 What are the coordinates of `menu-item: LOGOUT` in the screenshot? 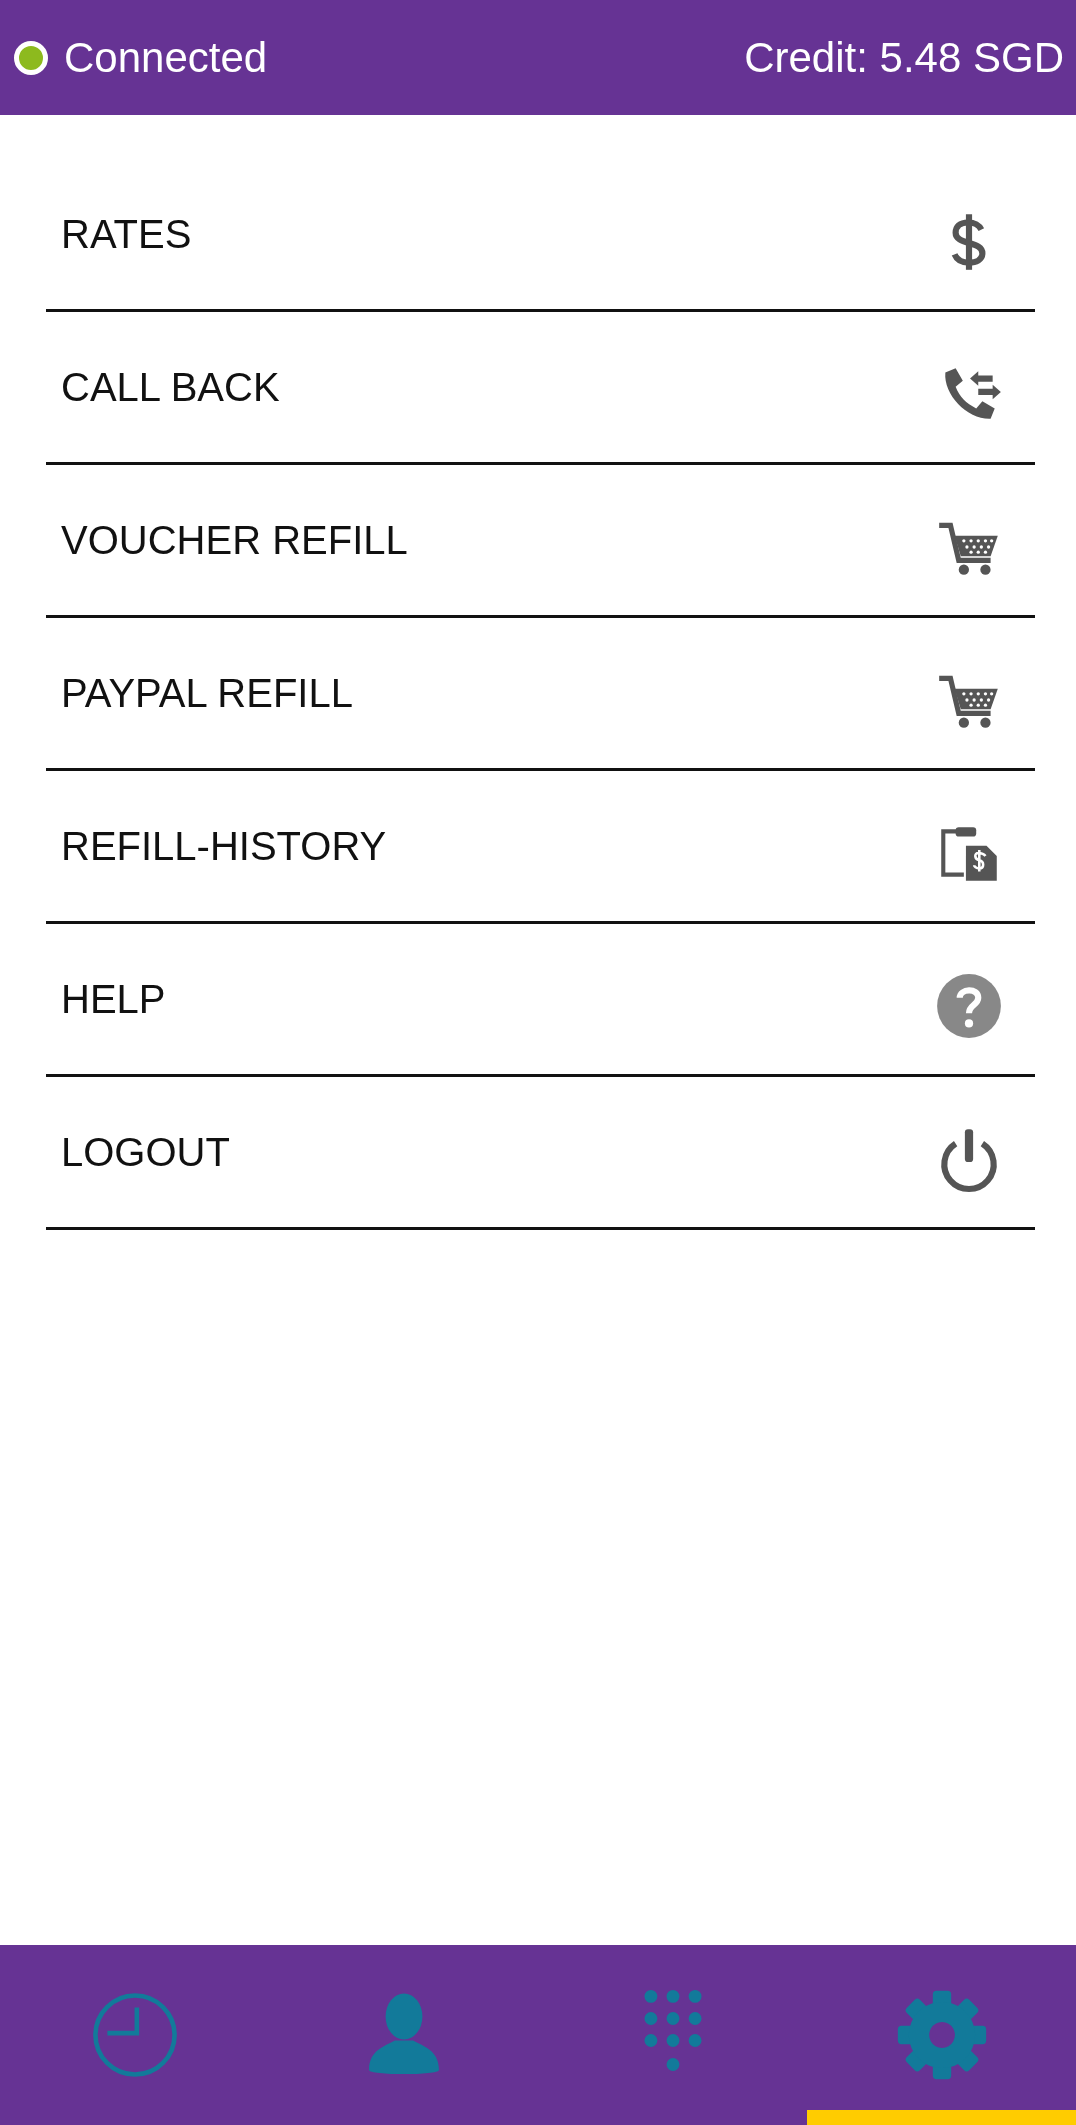 It's located at (540, 1153).